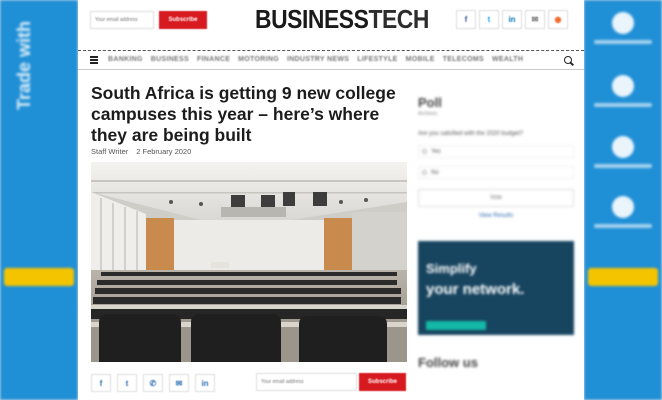 This screenshot has height=400, width=662. What do you see at coordinates (39, 200) in the screenshot?
I see `left-side-ad: Trade with` at bounding box center [39, 200].